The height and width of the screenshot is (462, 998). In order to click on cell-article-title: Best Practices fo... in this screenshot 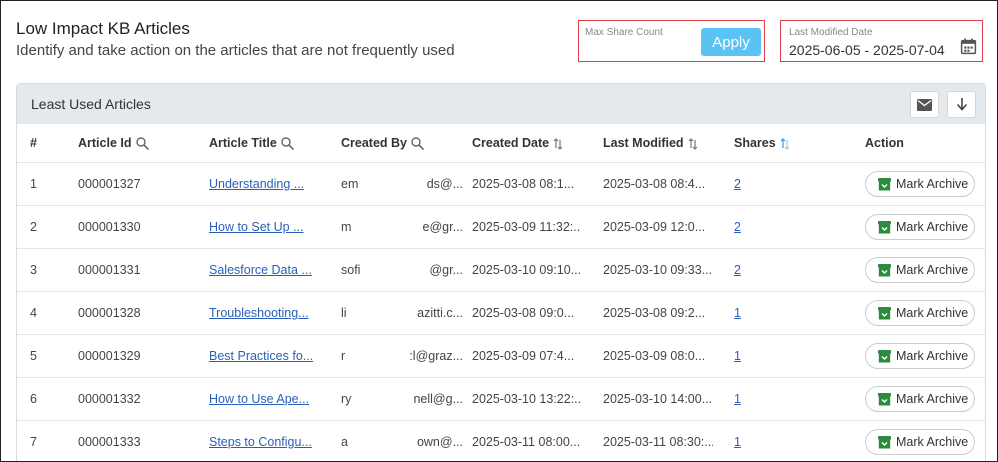, I will do `click(265, 356)`.